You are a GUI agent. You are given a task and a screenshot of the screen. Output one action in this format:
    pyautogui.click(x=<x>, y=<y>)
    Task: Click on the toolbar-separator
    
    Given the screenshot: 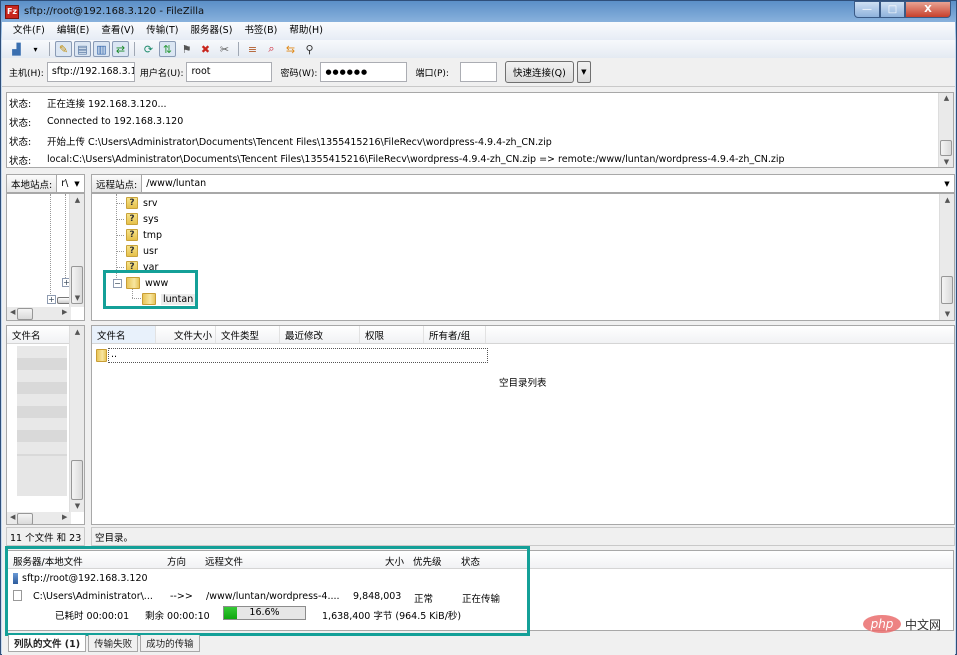 What is the action you would take?
    pyautogui.click(x=134, y=49)
    